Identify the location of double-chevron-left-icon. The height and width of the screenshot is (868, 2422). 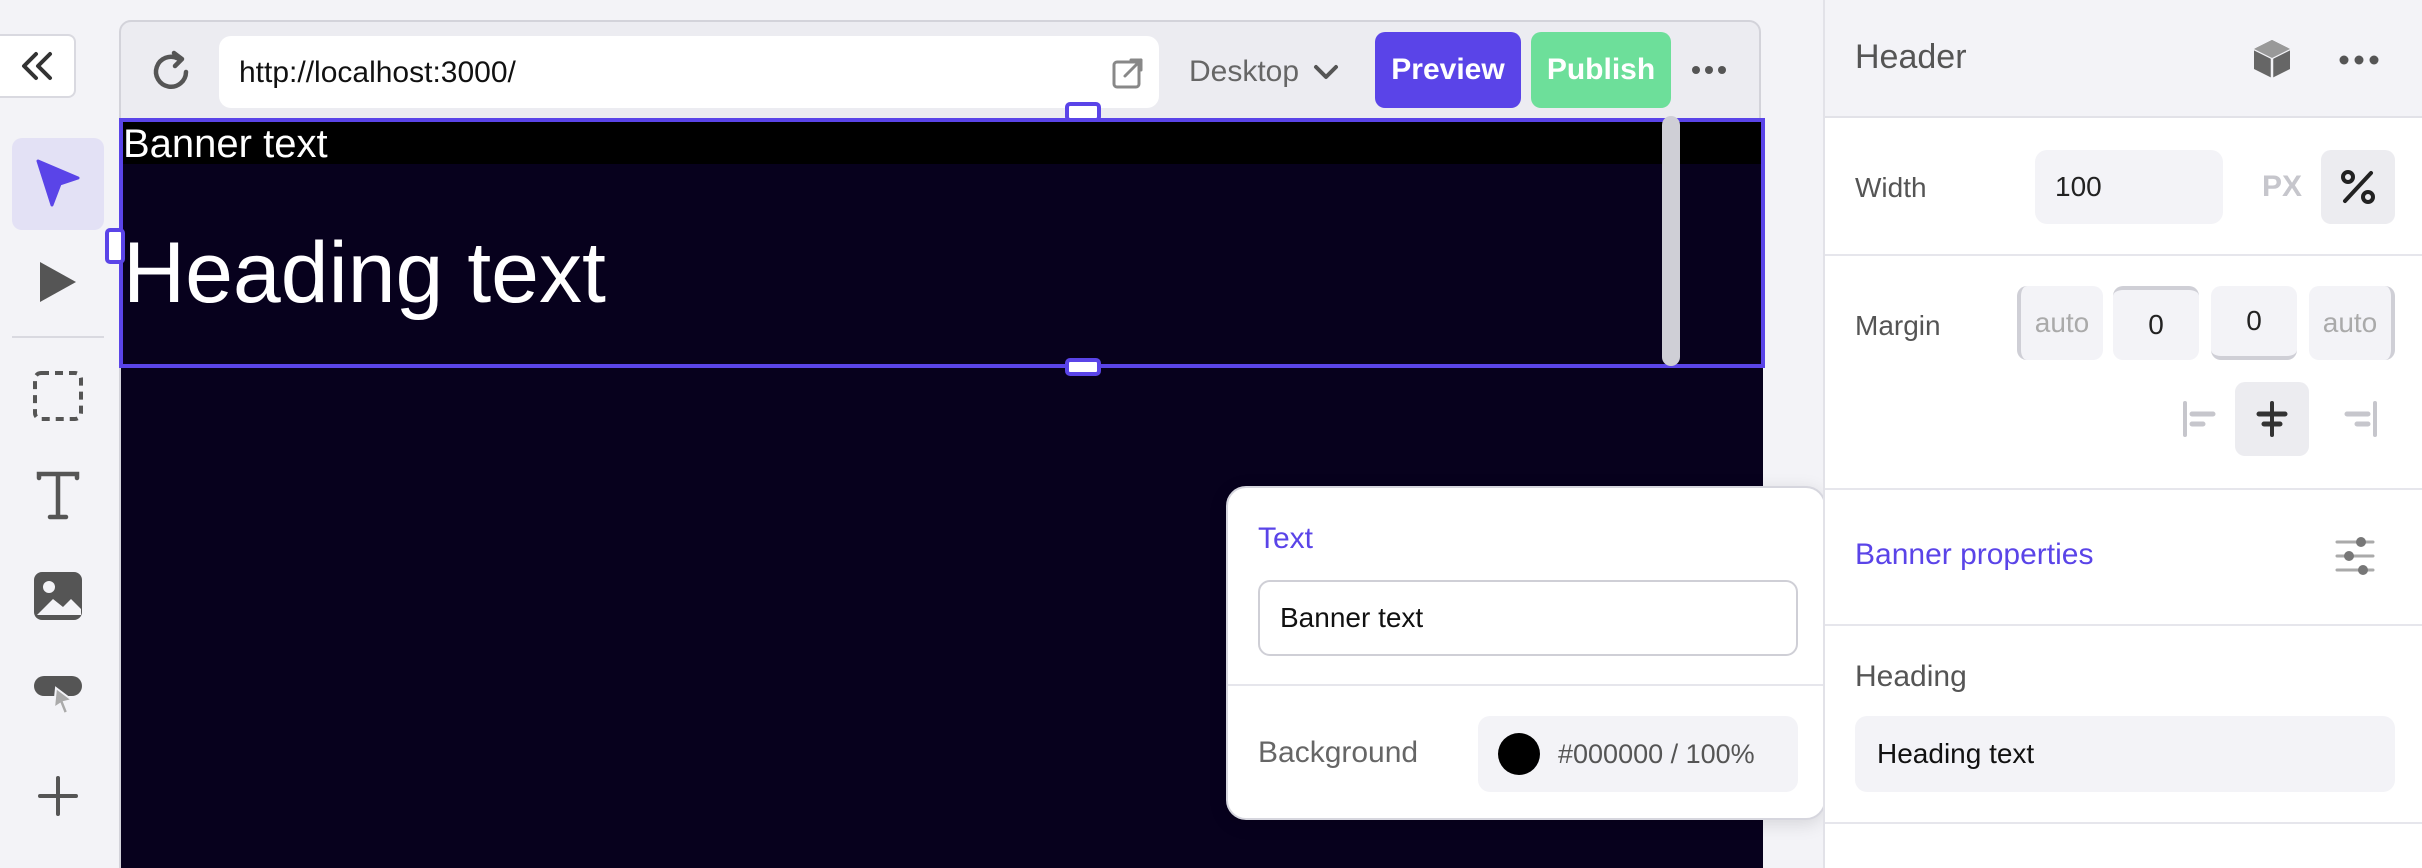
(37, 66).